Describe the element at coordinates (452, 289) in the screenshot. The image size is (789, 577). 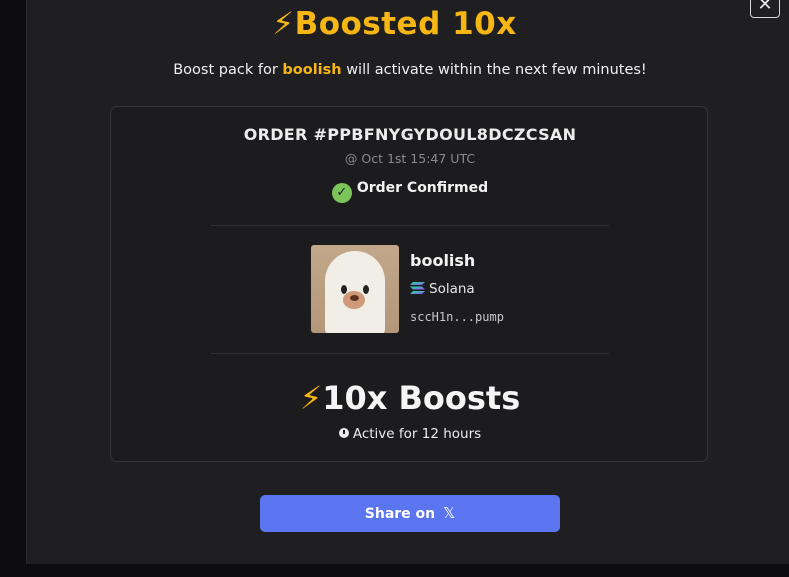
I see `token-chain-label: Solana` at that location.